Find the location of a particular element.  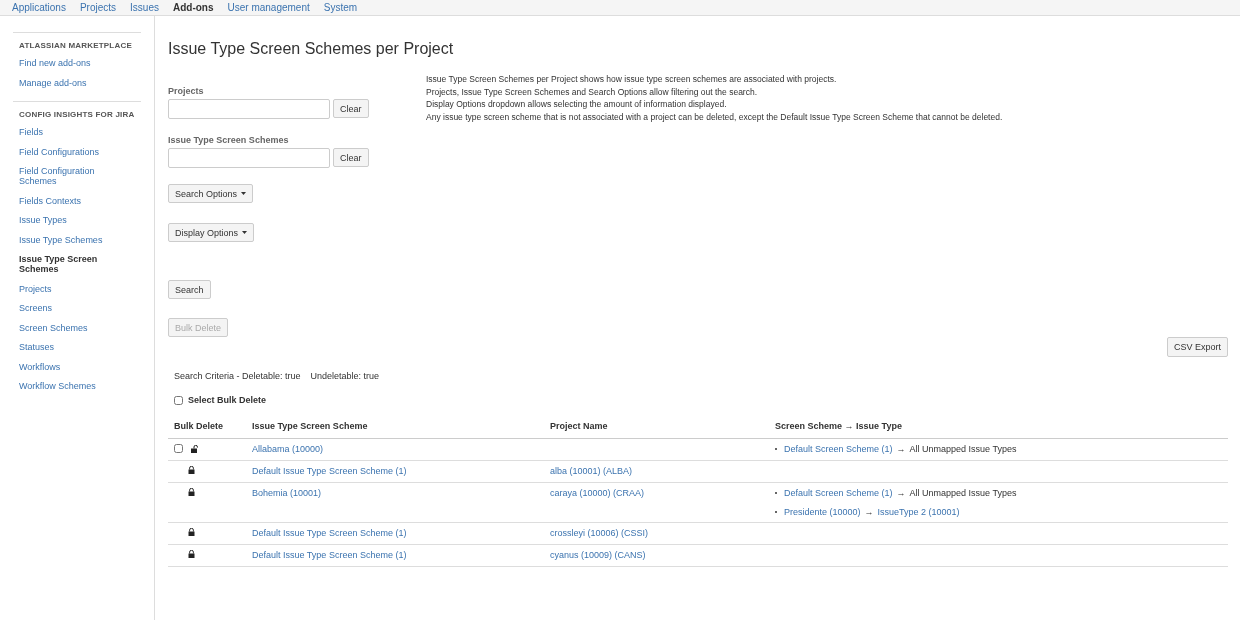

row-checkbox is located at coordinates (178, 448).